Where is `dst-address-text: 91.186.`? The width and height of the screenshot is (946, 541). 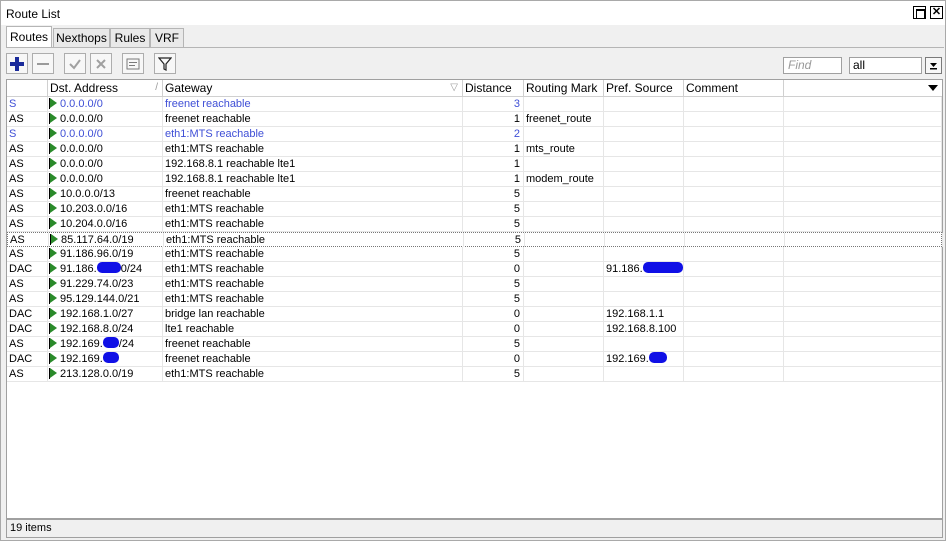 dst-address-text: 91.186. is located at coordinates (78, 269).